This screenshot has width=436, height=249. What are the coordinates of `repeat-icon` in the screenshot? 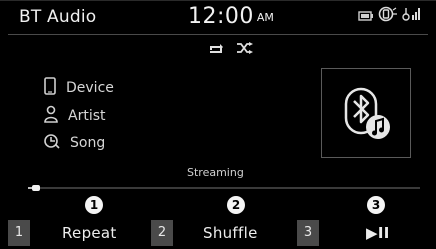 It's located at (216, 48).